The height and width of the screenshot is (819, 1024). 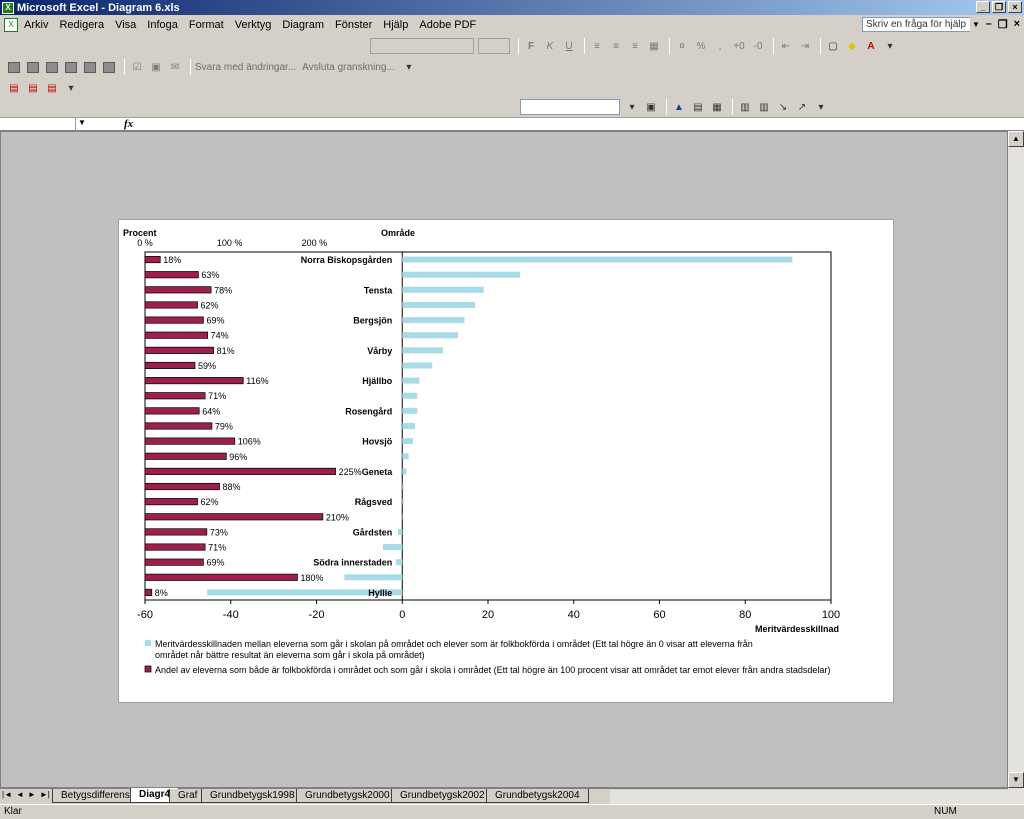 I want to click on angle-up-icon: ↗, so click(x=802, y=107).